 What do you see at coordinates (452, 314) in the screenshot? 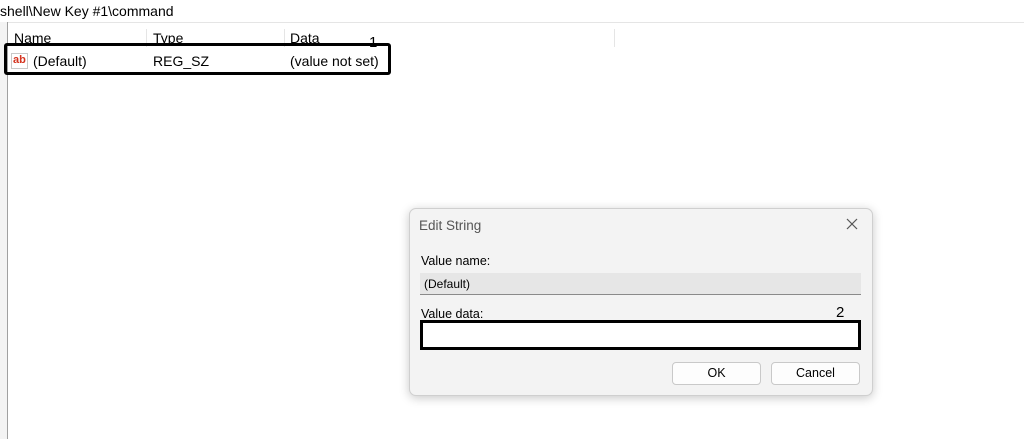
I see `value-data-label: Value data:` at bounding box center [452, 314].